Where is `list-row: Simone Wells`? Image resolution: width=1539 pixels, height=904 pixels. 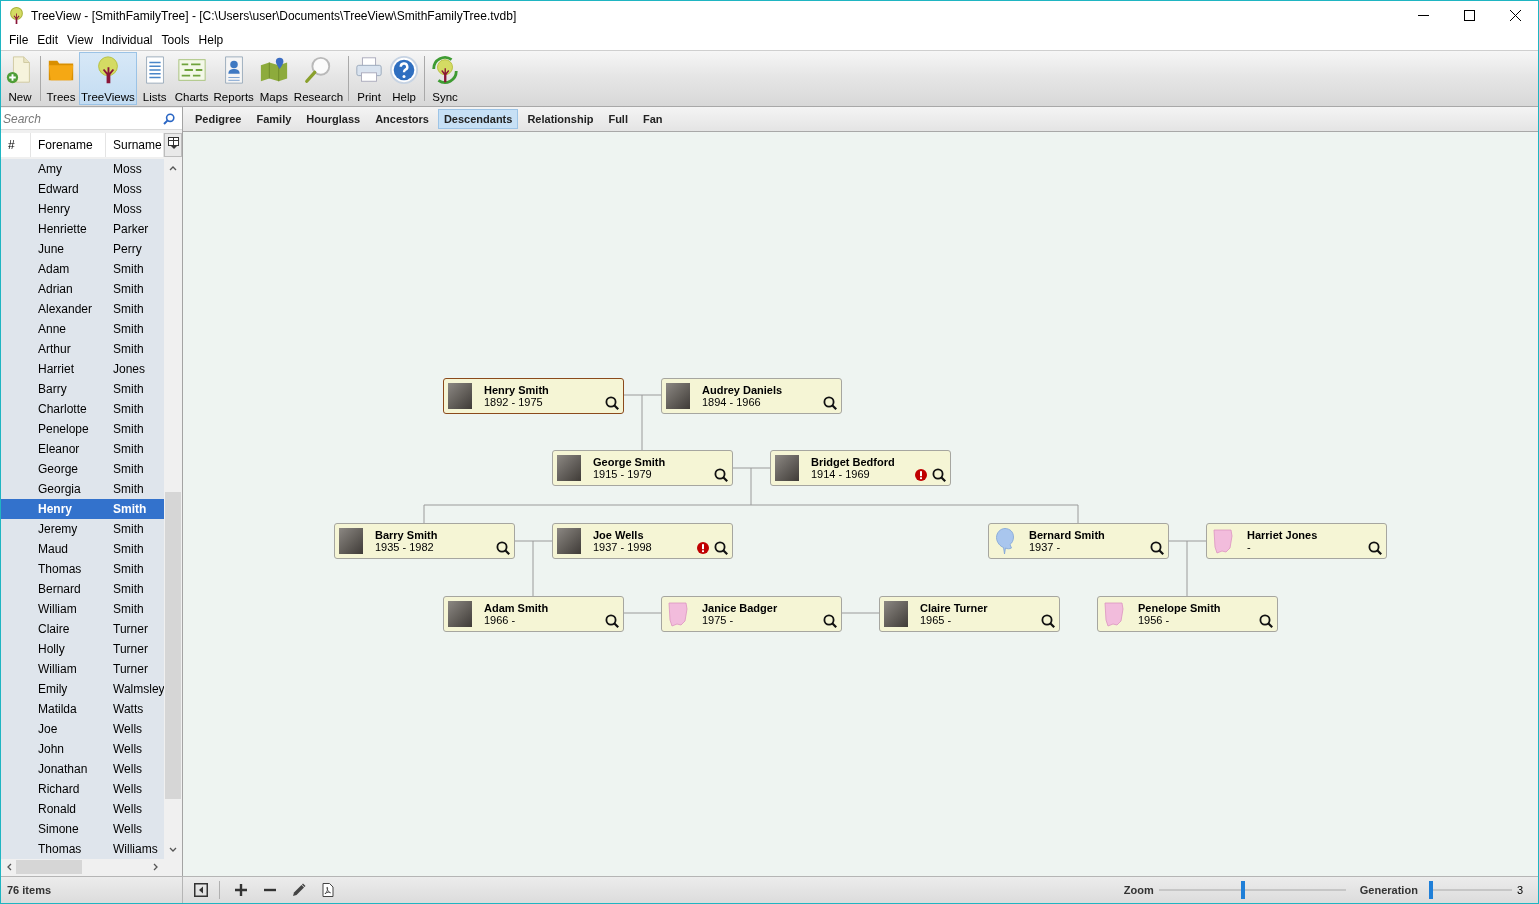
list-row: Simone Wells is located at coordinates (82, 829).